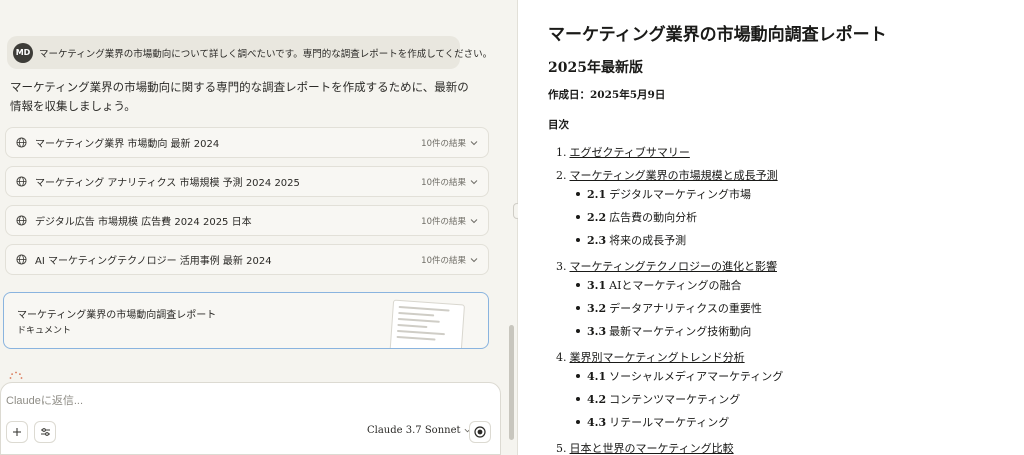 This screenshot has height=455, width=1024. What do you see at coordinates (127, 144) in the screenshot?
I see `search-query: マーケティング業界 市場動向 最新 2024` at bounding box center [127, 144].